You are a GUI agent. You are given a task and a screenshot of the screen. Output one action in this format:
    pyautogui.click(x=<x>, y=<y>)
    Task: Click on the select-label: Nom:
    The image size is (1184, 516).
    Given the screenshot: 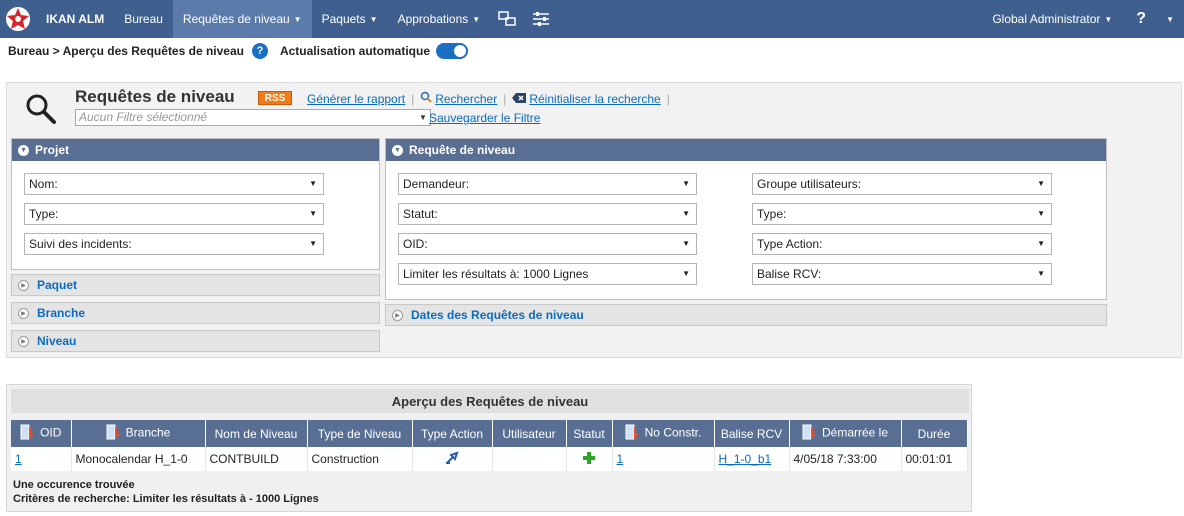 What is the action you would take?
    pyautogui.click(x=43, y=184)
    